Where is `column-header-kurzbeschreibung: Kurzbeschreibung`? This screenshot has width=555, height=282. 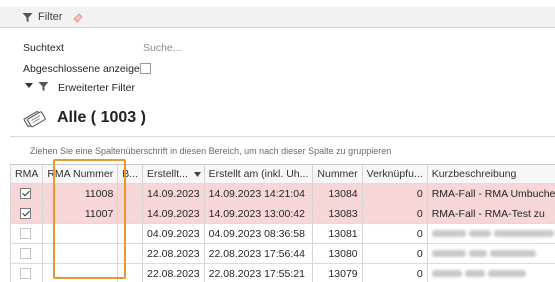 column-header-kurzbeschreibung: Kurzbeschreibung is located at coordinates (491, 174).